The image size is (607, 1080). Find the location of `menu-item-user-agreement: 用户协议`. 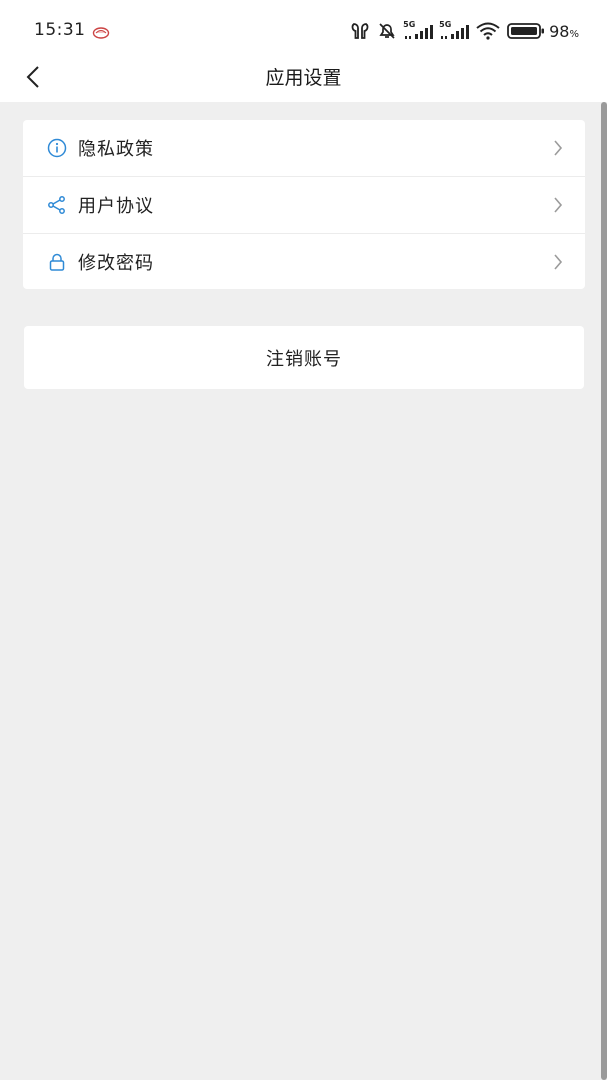

menu-item-user-agreement: 用户协议 is located at coordinates (304, 204).